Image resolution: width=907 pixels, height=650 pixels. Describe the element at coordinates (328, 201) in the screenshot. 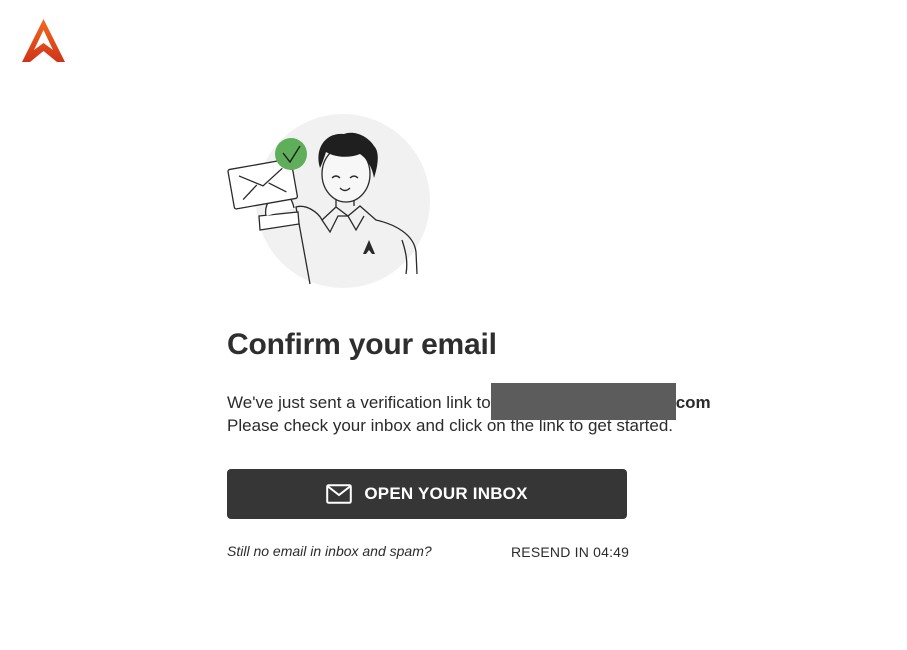

I see `person-holding-envelope-illustration` at that location.